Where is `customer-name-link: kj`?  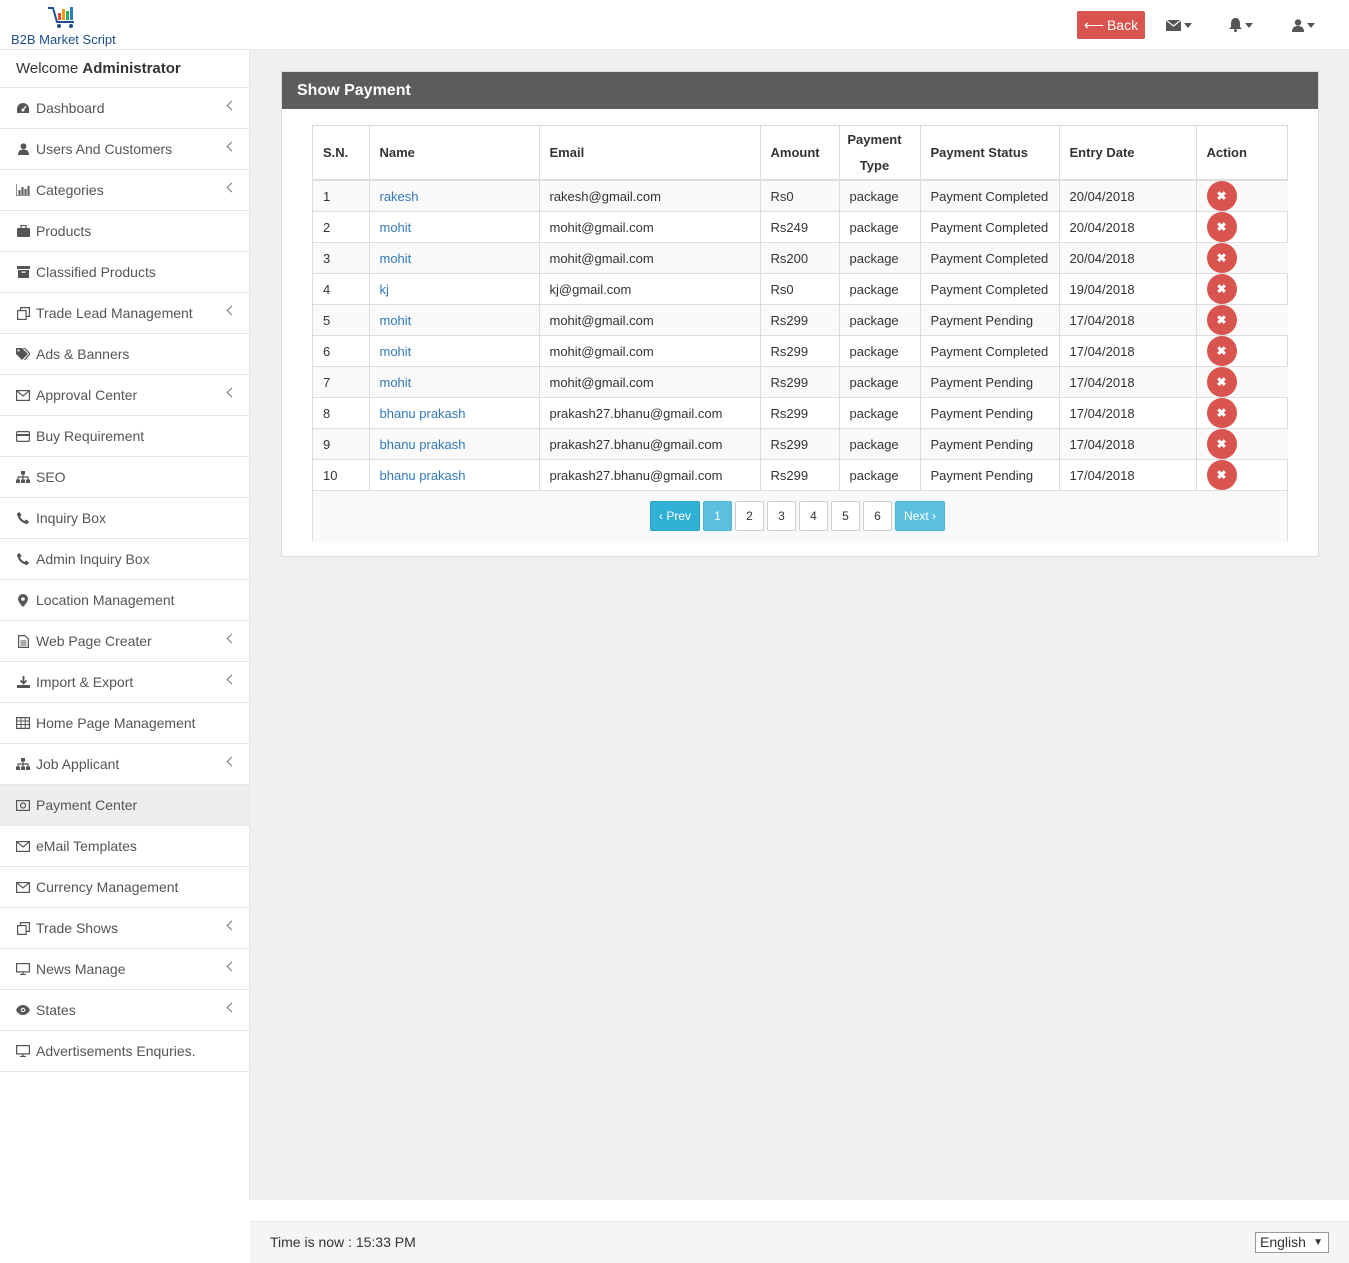
customer-name-link: kj is located at coordinates (384, 289).